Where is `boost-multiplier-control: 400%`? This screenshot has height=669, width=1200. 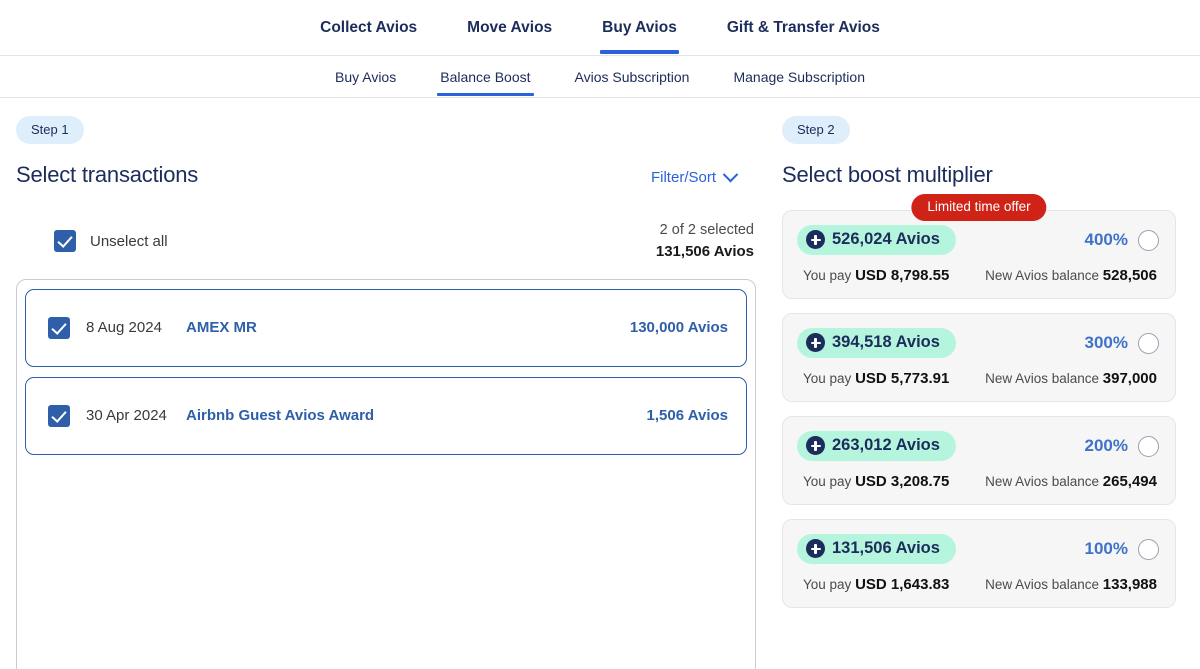 boost-multiplier-control: 400% is located at coordinates (1121, 240).